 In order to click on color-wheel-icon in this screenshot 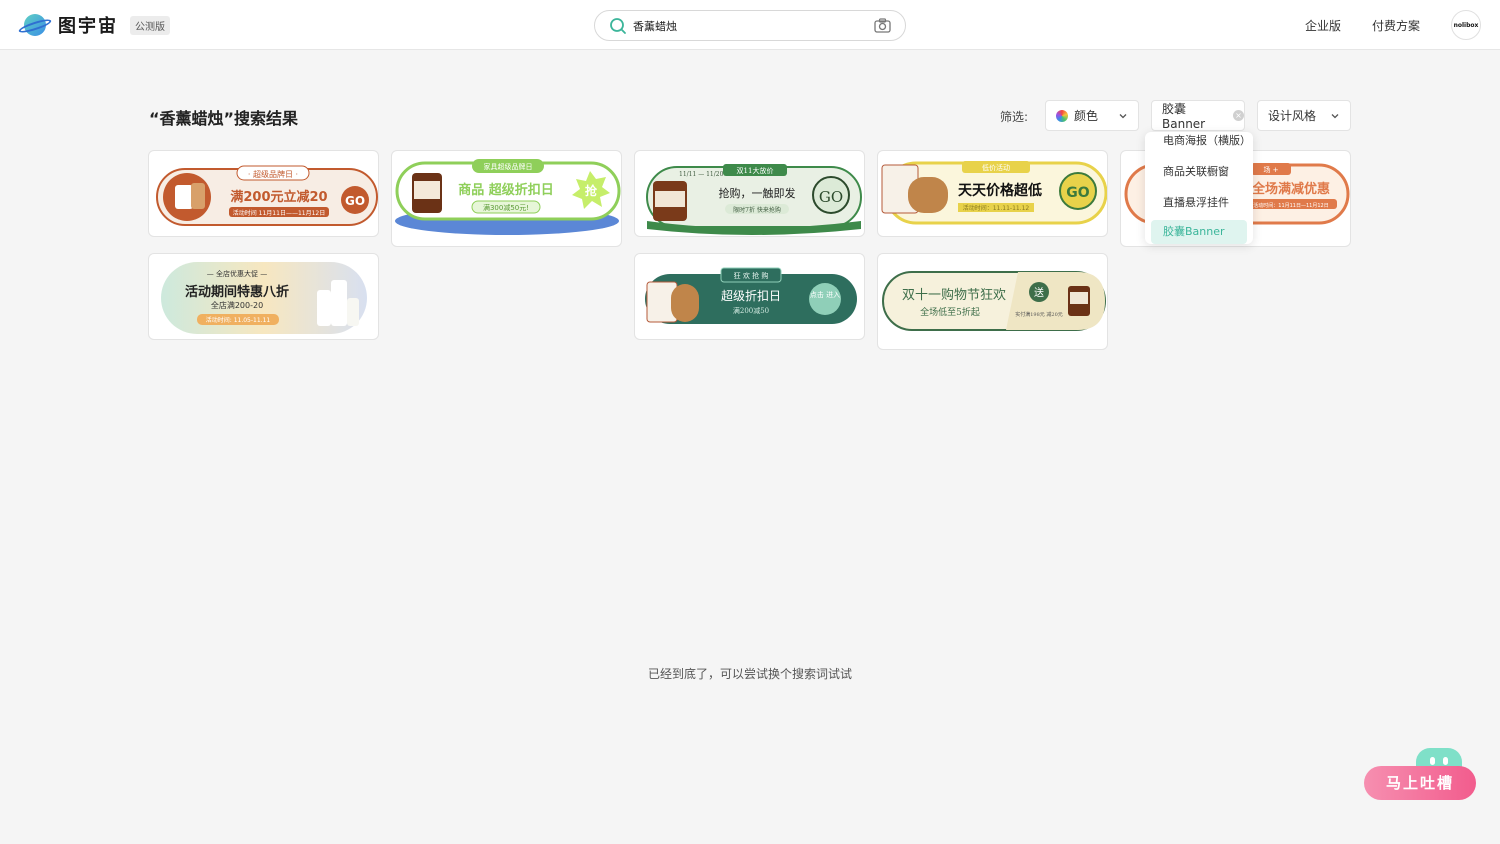, I will do `click(1062, 115)`.